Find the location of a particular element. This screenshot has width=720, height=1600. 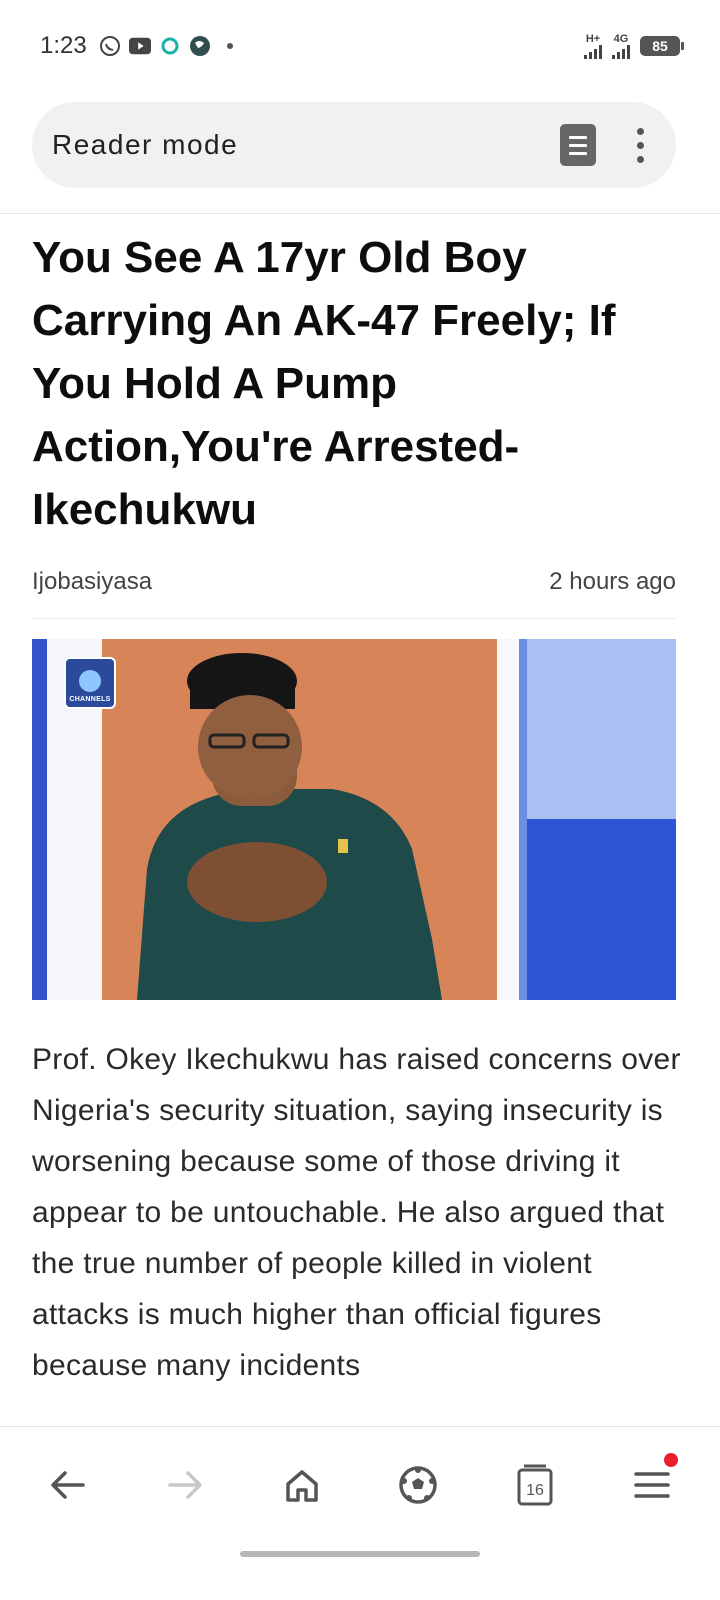

tab-count: 16 is located at coordinates (535, 1490).